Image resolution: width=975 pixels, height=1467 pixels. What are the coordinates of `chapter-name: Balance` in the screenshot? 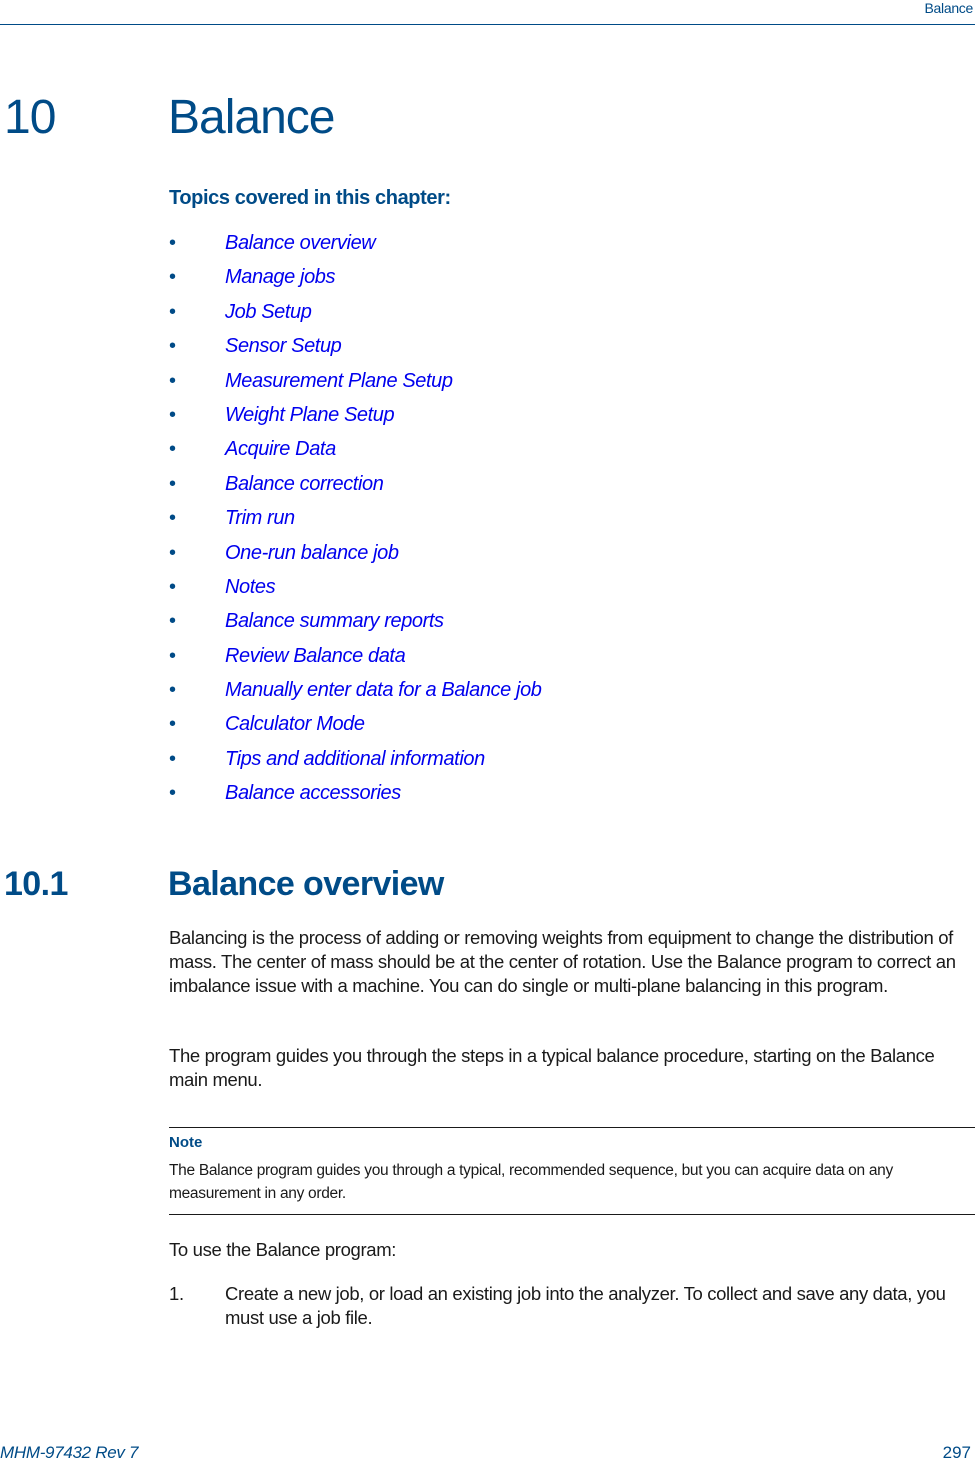 It's located at (251, 117).